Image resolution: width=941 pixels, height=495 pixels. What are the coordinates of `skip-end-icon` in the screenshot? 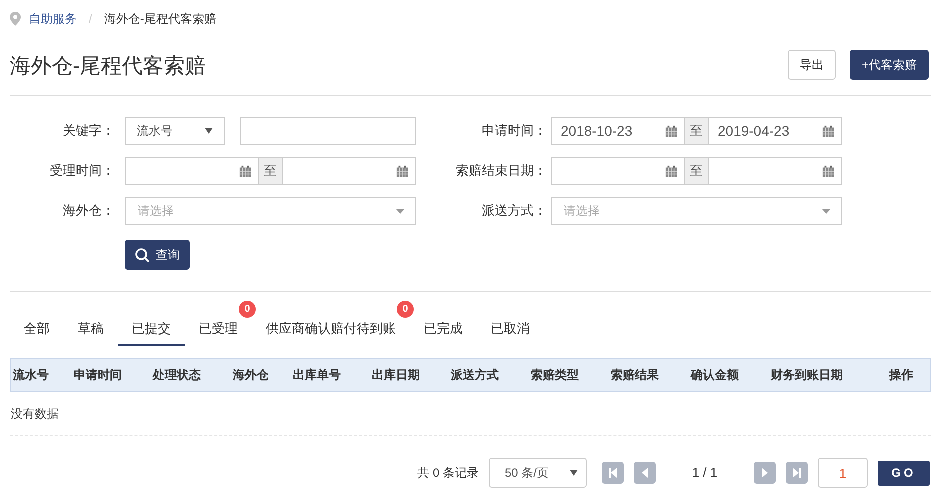 It's located at (797, 473).